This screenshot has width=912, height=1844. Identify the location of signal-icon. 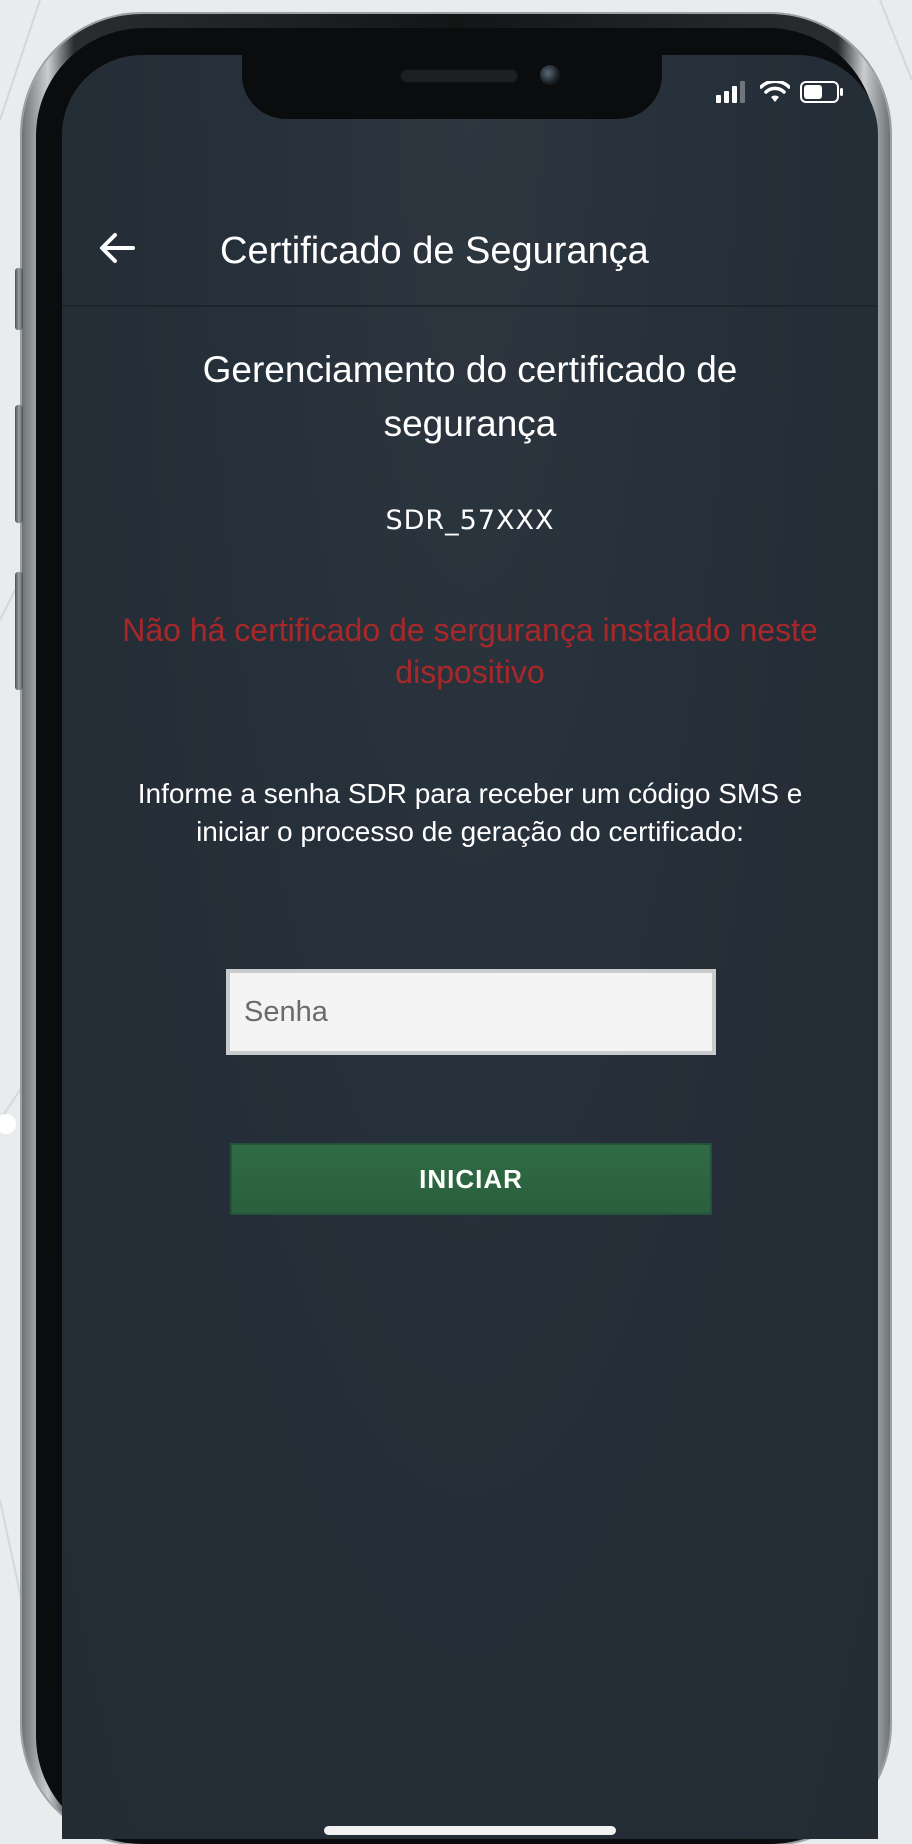
(733, 92).